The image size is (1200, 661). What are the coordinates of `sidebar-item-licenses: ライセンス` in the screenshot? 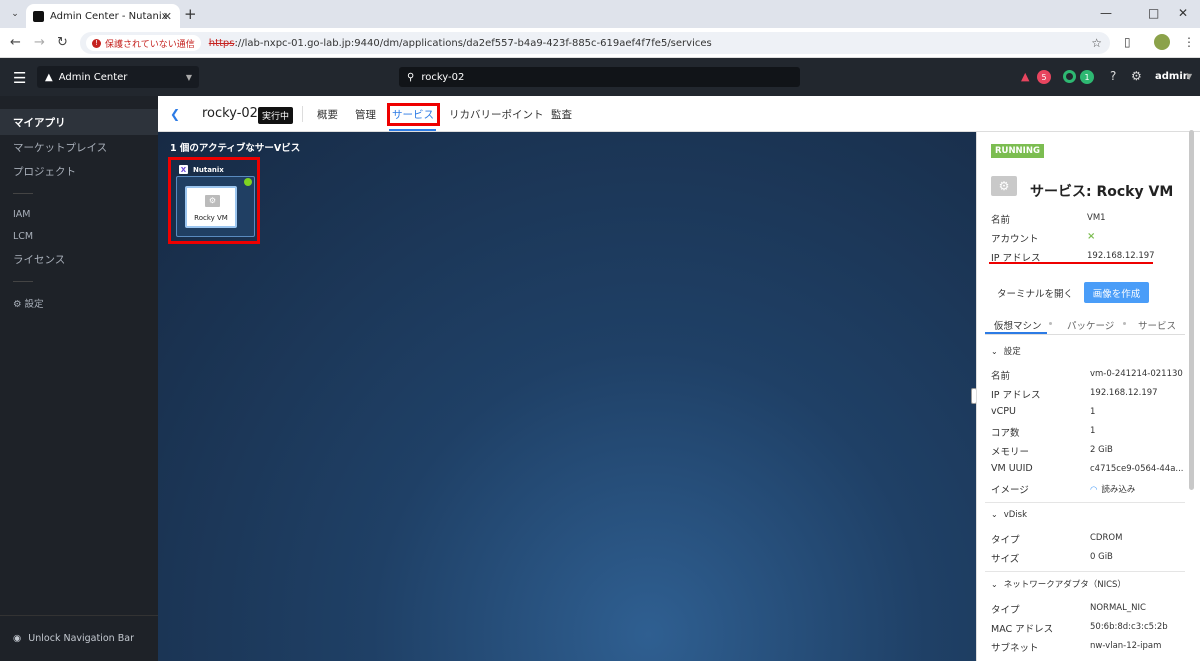 It's located at (39, 259).